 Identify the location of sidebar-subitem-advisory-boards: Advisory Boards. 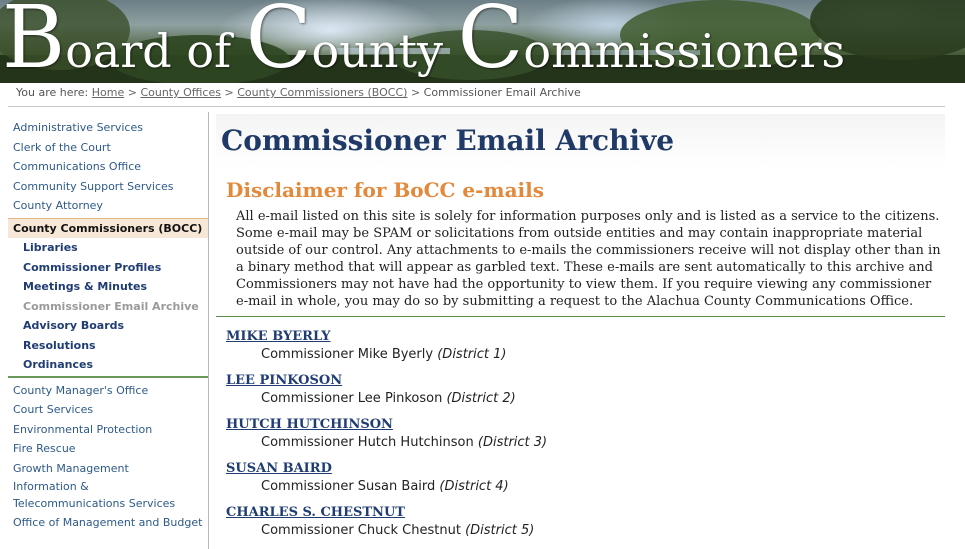
(108, 326).